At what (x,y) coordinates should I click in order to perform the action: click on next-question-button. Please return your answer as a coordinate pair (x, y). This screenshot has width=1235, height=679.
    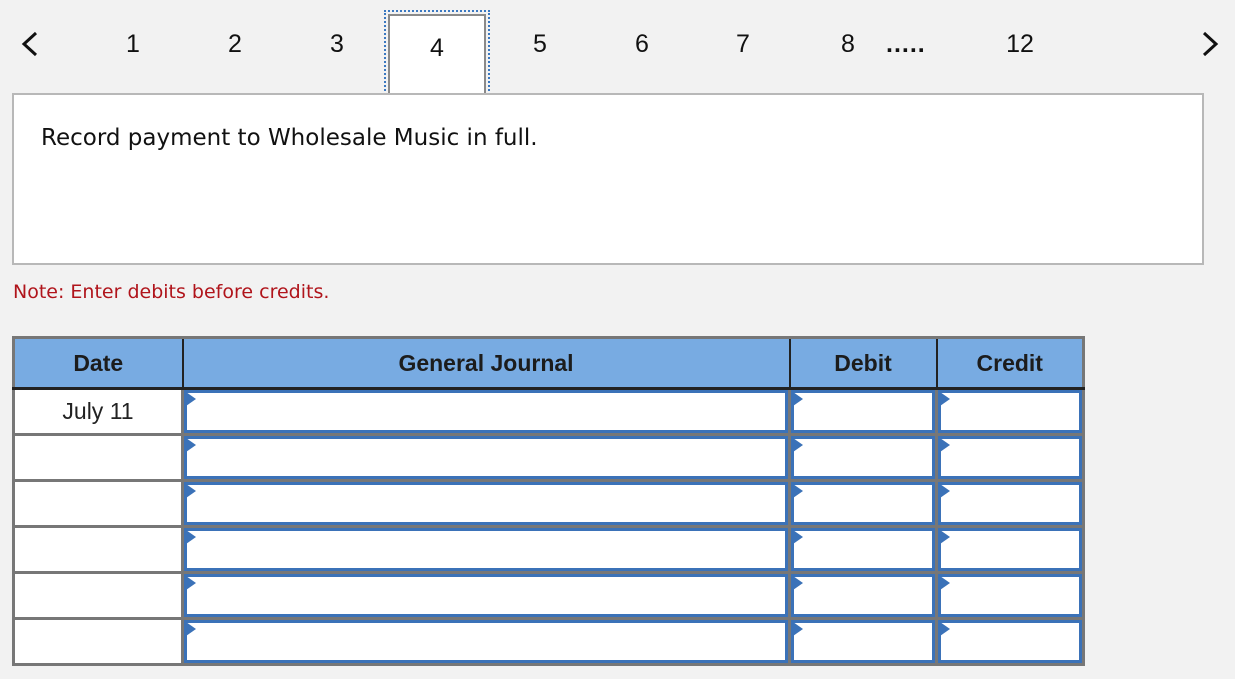
    Looking at the image, I should click on (1210, 44).